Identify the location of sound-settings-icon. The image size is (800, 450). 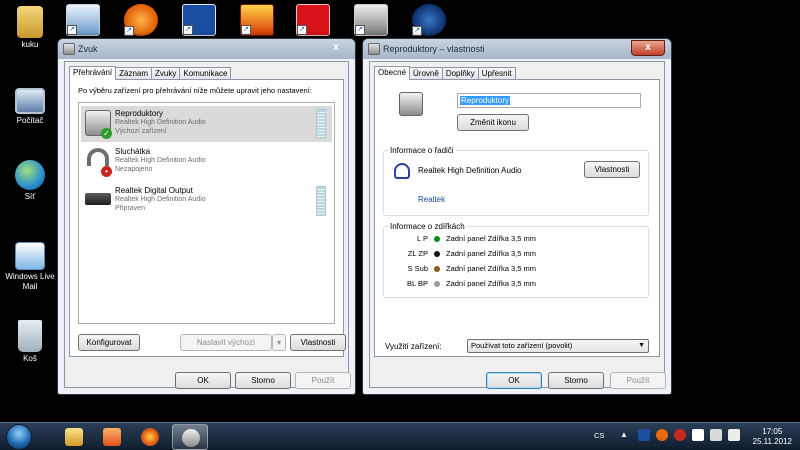
(191, 438).